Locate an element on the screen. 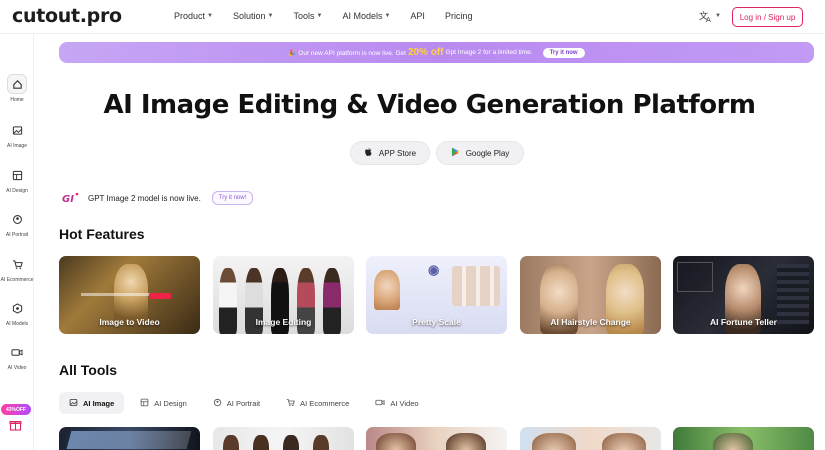 The width and height of the screenshot is (825, 450). progress-bar is located at coordinates (116, 294).